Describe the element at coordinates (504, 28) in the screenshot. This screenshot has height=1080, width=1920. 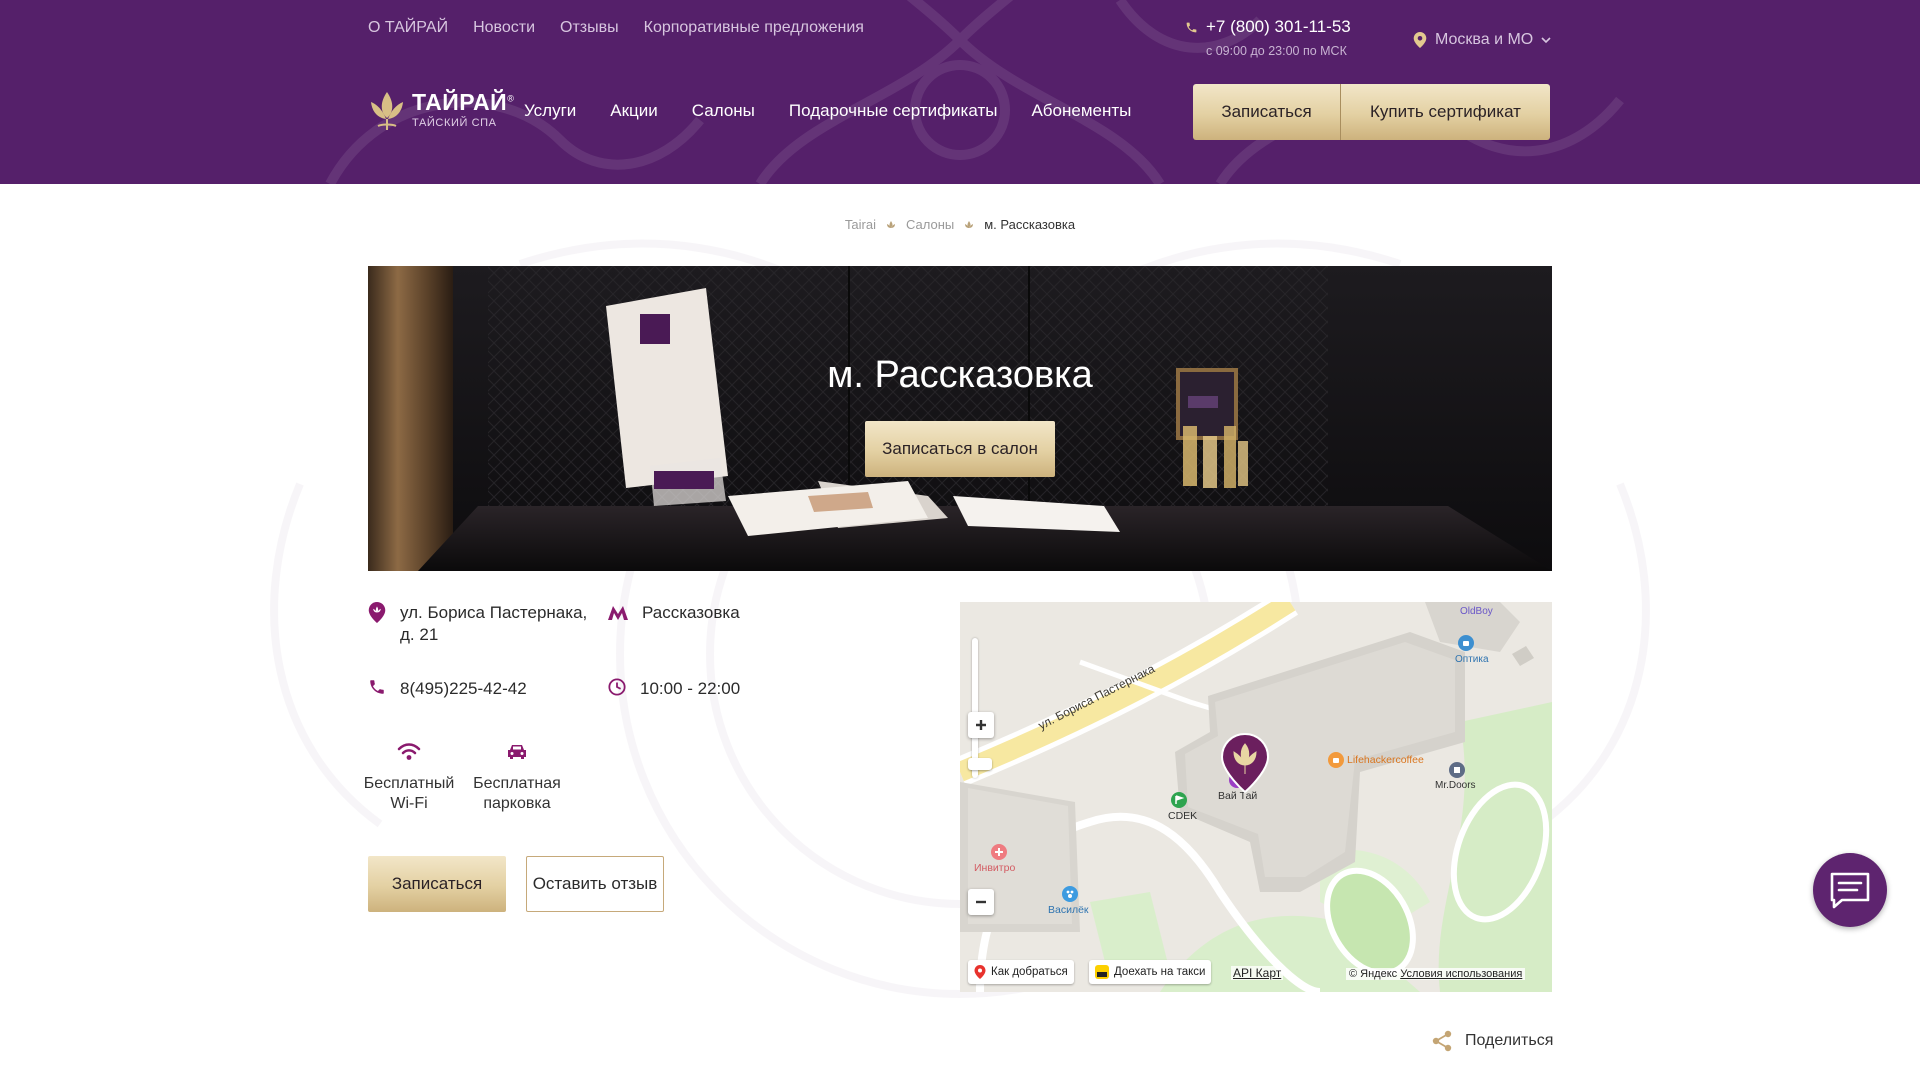
I see `top-link-news: Новости` at that location.